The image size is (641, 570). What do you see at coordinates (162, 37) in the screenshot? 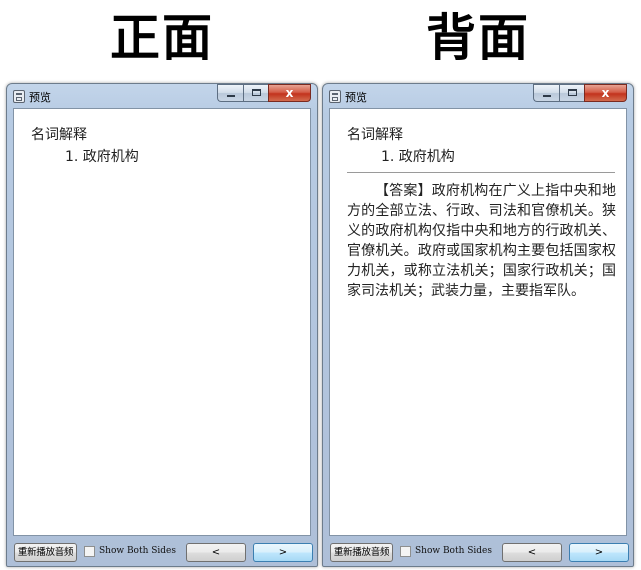
I see `front-heading: 正面` at bounding box center [162, 37].